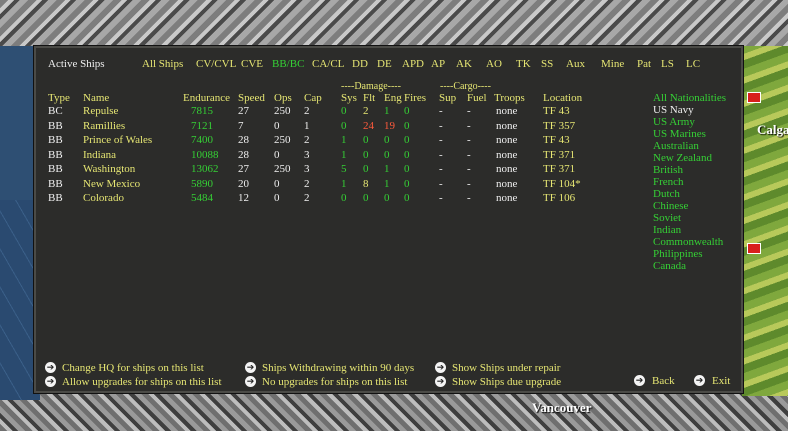 This screenshot has width=788, height=431. What do you see at coordinates (506, 368) in the screenshot?
I see `show-under-repair-button: Show Ships under repair` at bounding box center [506, 368].